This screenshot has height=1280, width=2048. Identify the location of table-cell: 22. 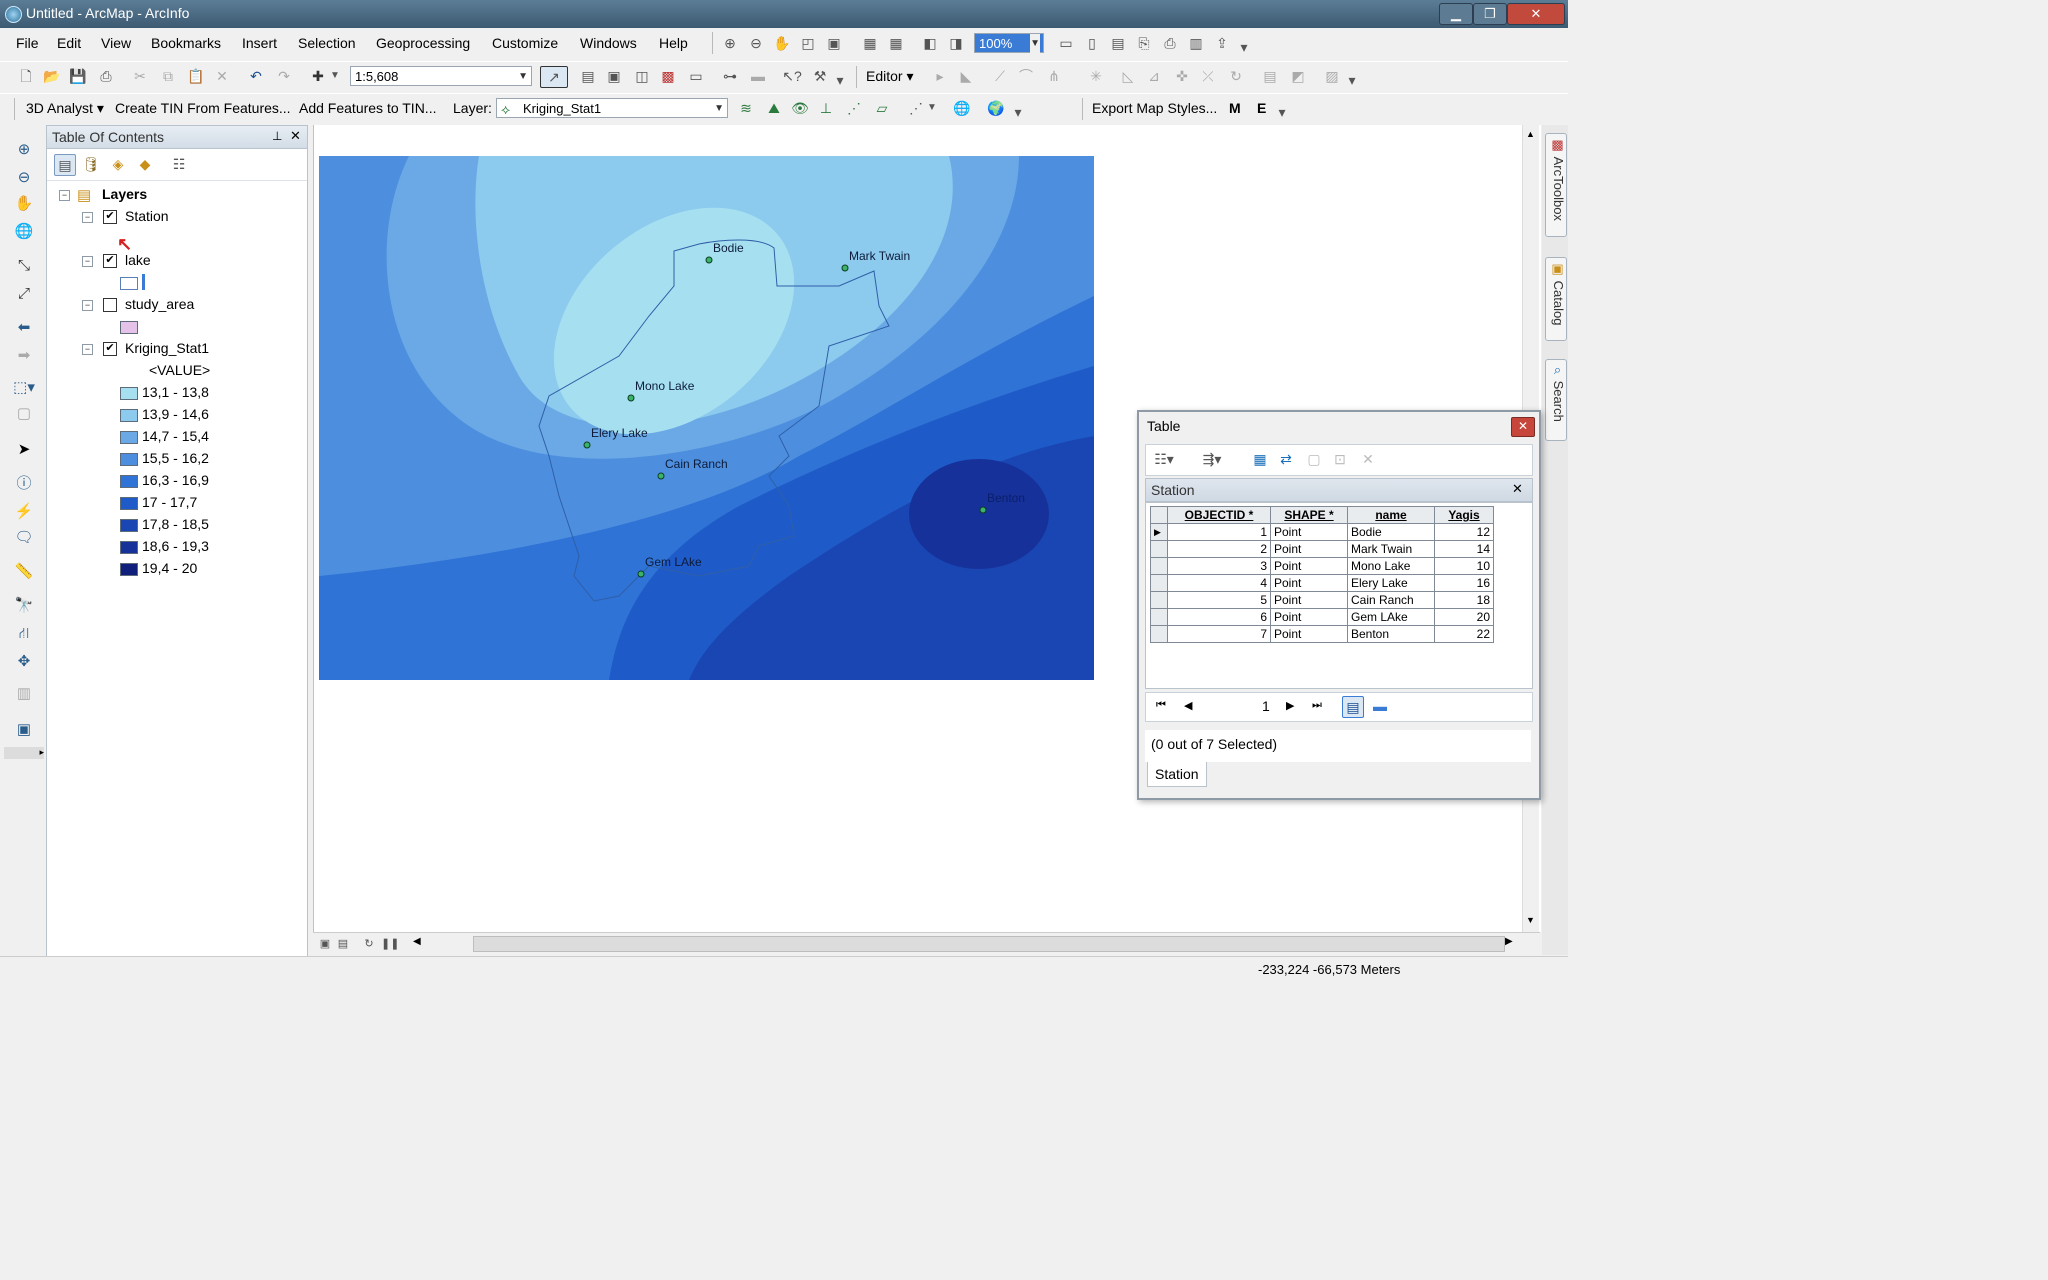
(1464, 634).